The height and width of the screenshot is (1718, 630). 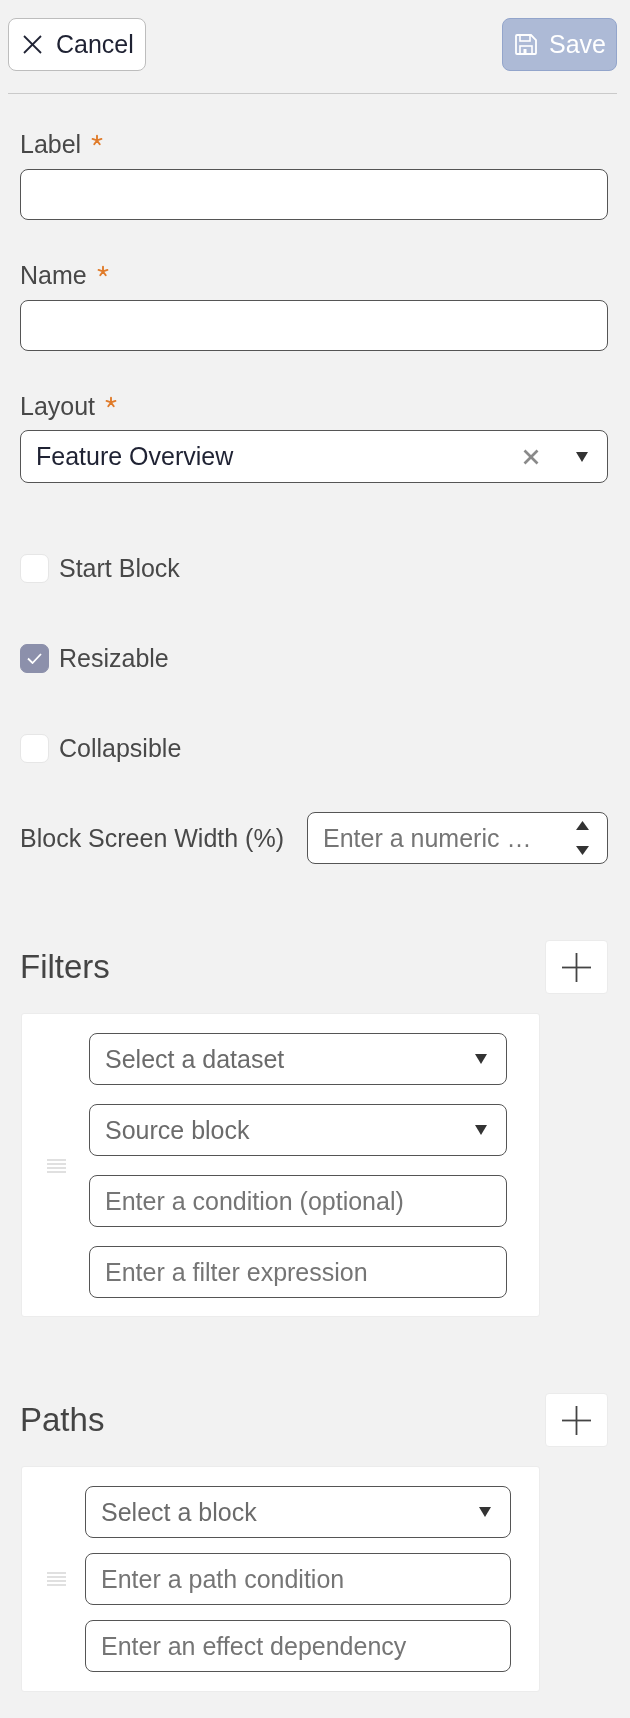 I want to click on checkbox, so click(x=34, y=658).